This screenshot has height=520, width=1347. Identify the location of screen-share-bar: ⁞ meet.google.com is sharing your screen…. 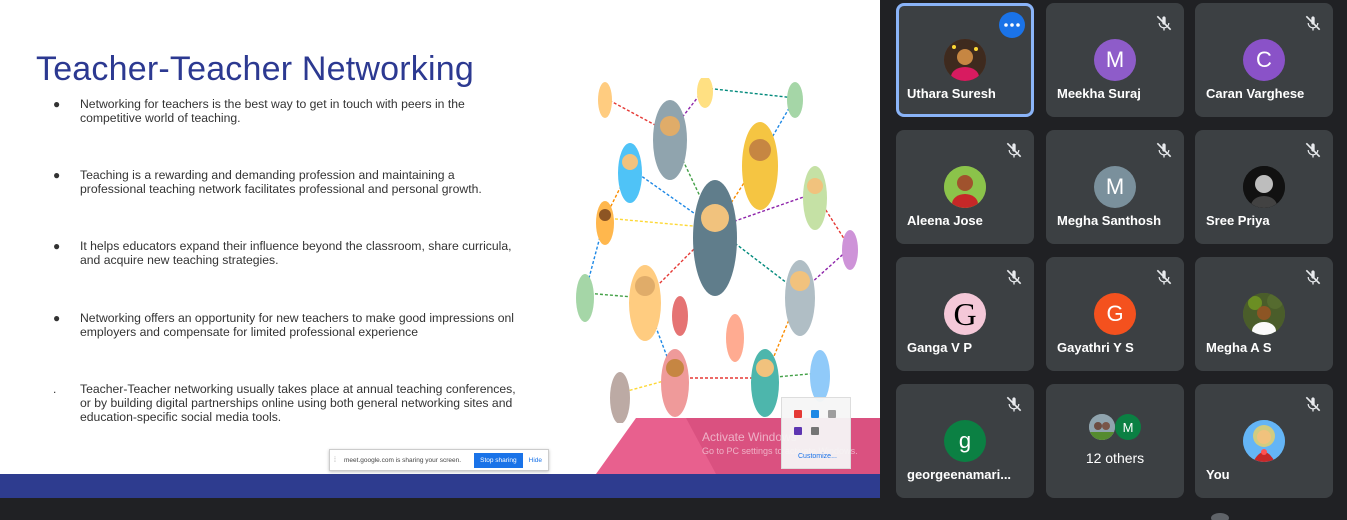
(439, 460).